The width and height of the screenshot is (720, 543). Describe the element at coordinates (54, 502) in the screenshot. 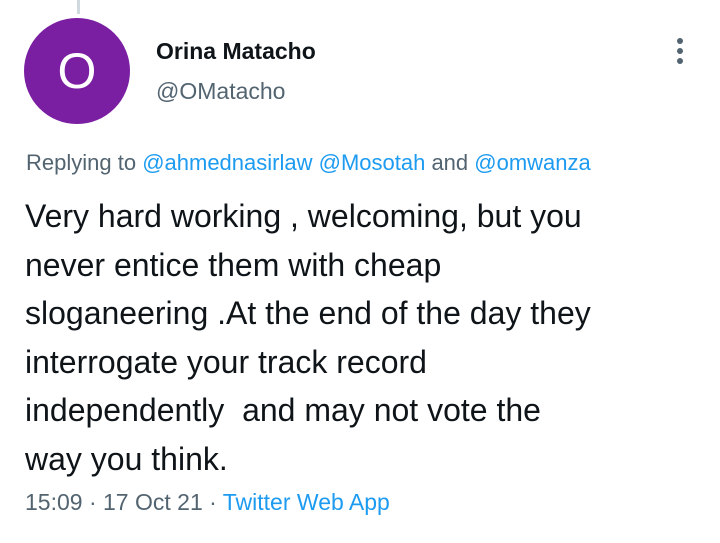

I see `tweet-time: 15:09` at that location.